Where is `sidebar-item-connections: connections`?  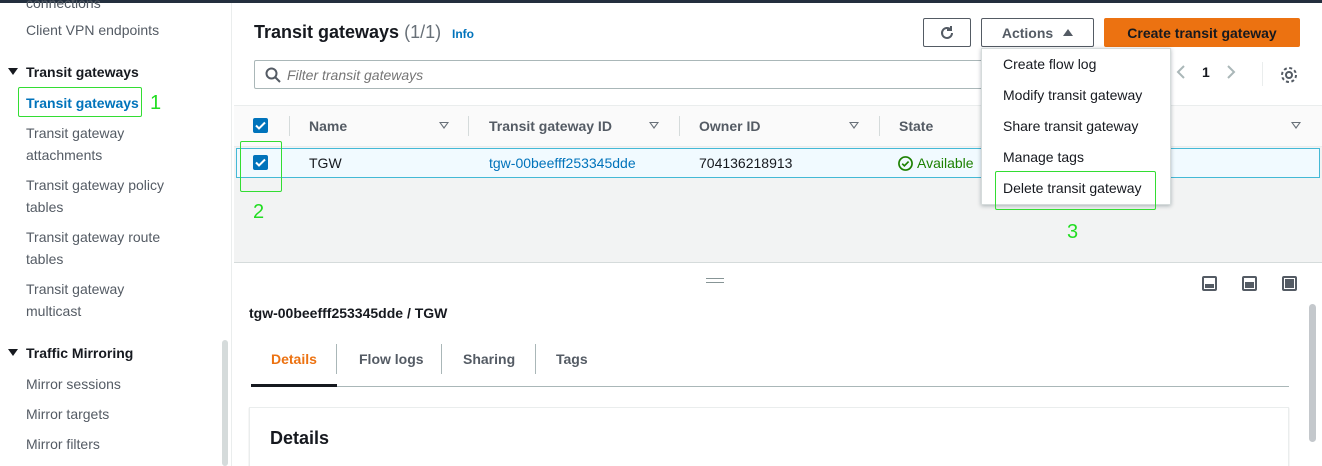
sidebar-item-connections: connections is located at coordinates (63, 7).